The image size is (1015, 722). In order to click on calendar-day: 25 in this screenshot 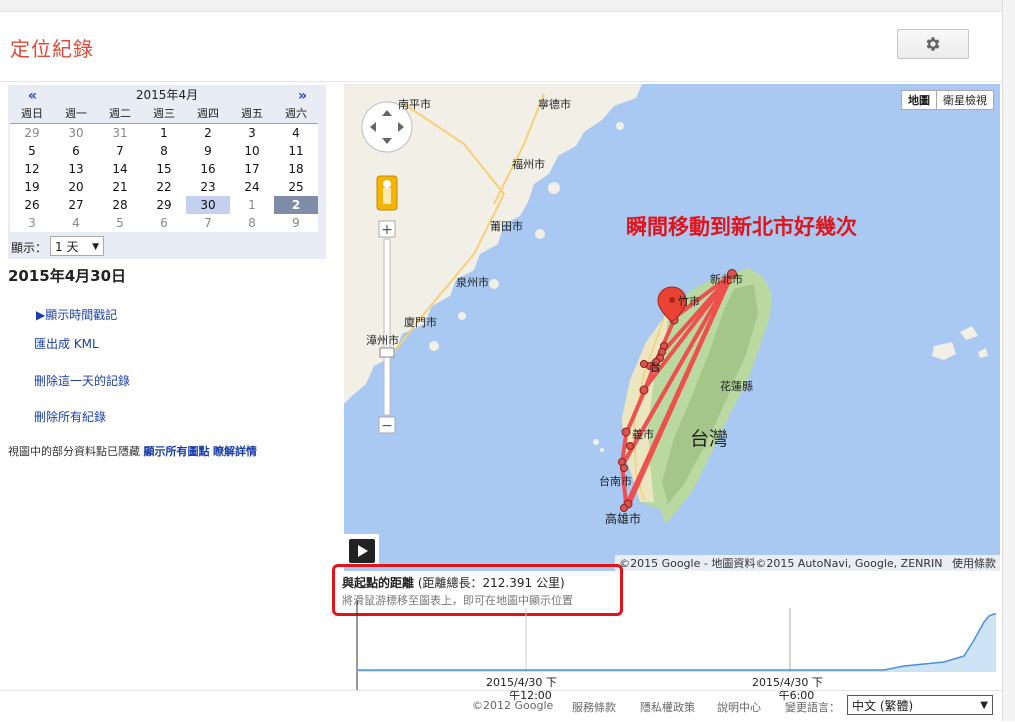, I will do `click(296, 187)`.